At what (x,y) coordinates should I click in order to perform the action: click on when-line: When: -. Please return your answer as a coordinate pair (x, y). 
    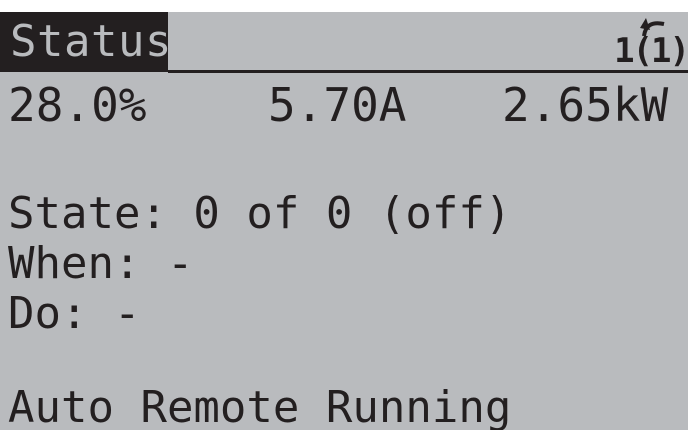
    Looking at the image, I should click on (101, 263).